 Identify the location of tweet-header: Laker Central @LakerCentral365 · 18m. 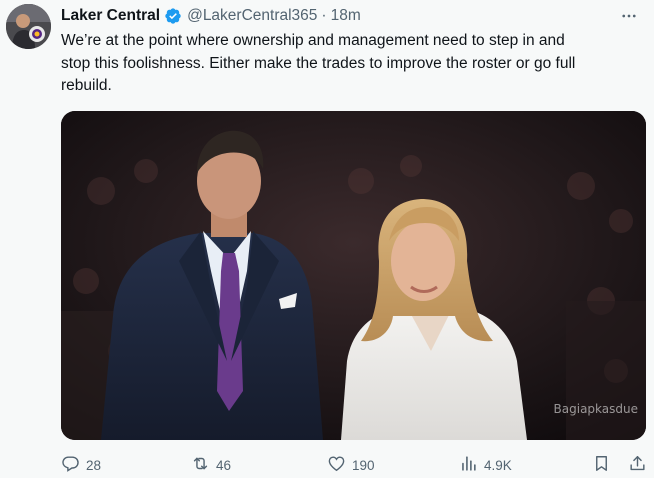
(351, 16).